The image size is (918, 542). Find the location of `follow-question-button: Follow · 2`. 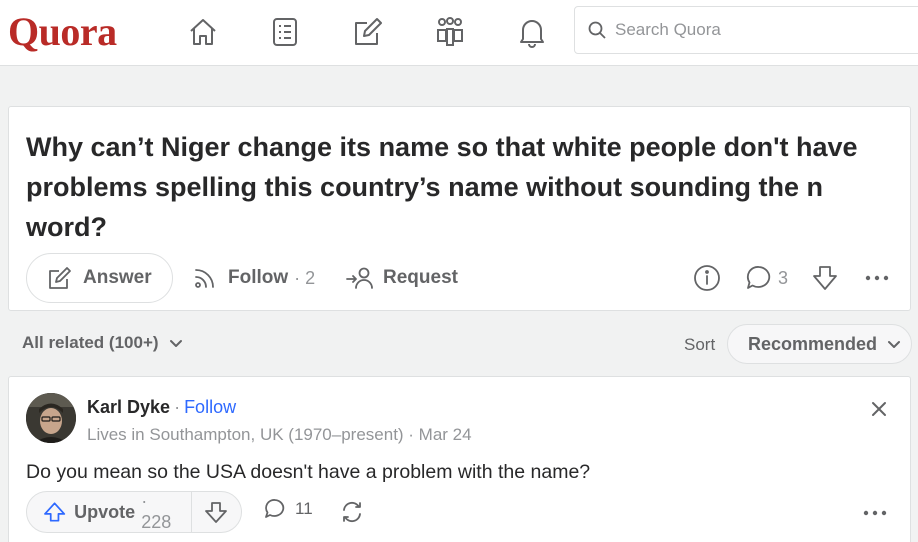

follow-question-button: Follow · 2 is located at coordinates (253, 278).